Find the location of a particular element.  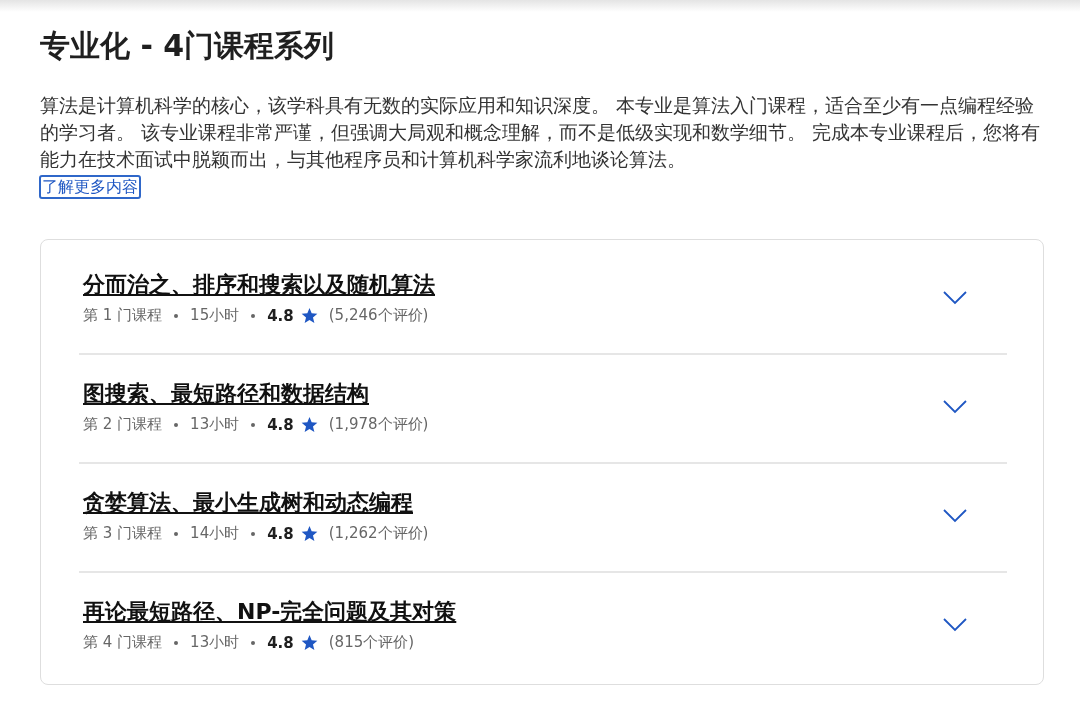

review-count: (1,978个评价) is located at coordinates (378, 424).